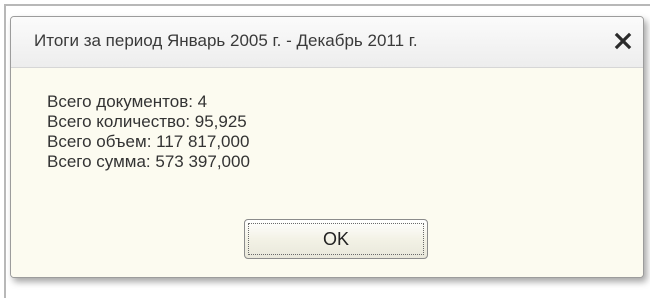  I want to click on background-window-edge-left, so click(5, 151).